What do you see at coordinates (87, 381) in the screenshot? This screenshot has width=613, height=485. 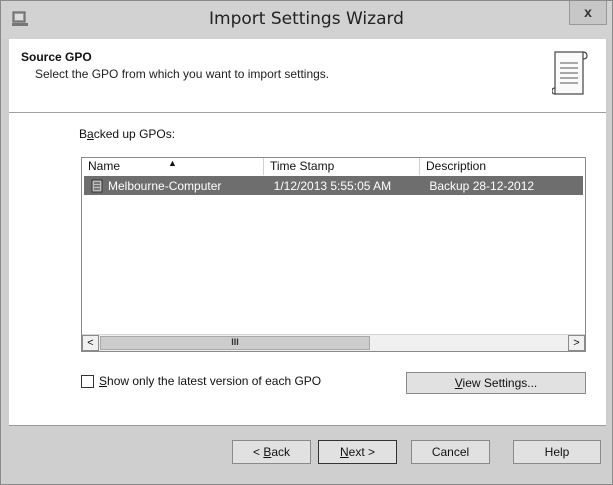 I see `latest-version-checkbox` at bounding box center [87, 381].